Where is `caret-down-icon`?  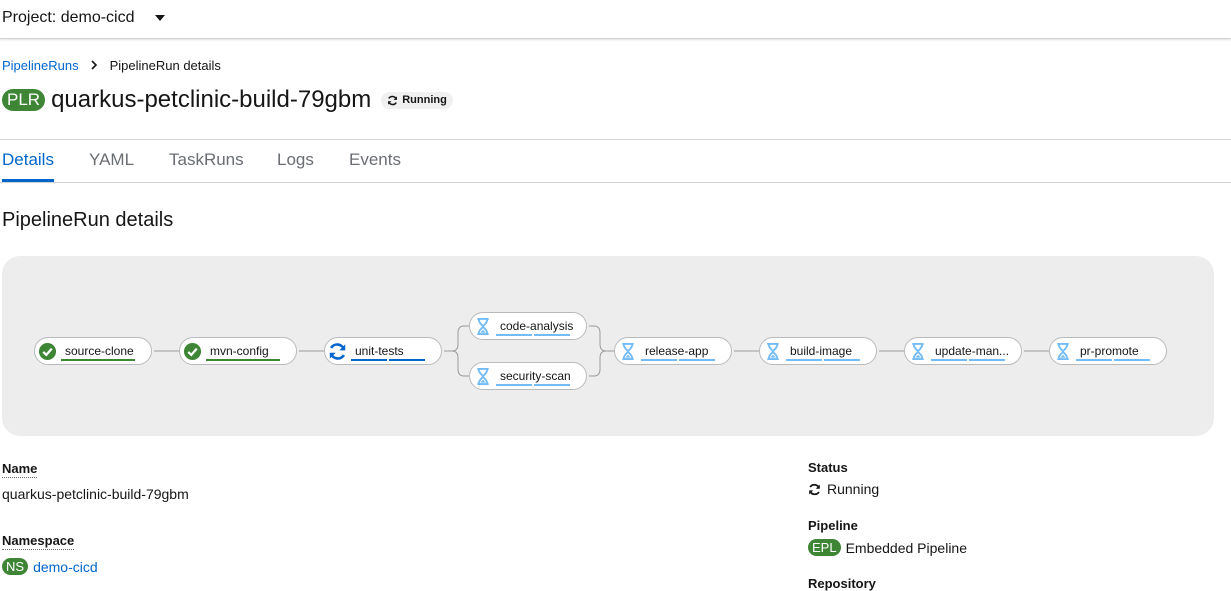
caret-down-icon is located at coordinates (159, 18).